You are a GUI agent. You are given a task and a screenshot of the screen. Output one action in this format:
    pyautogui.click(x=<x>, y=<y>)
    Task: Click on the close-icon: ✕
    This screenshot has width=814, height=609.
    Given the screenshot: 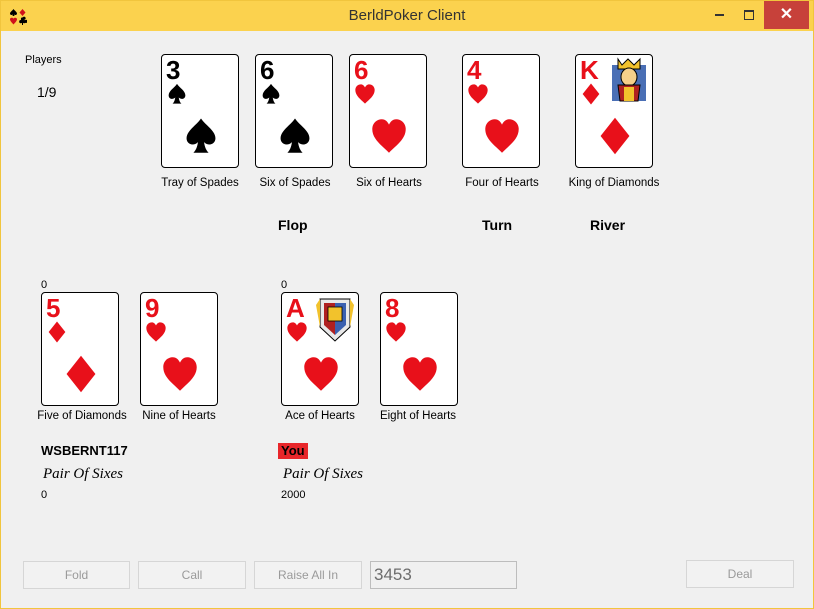 What is the action you would take?
    pyautogui.click(x=786, y=14)
    